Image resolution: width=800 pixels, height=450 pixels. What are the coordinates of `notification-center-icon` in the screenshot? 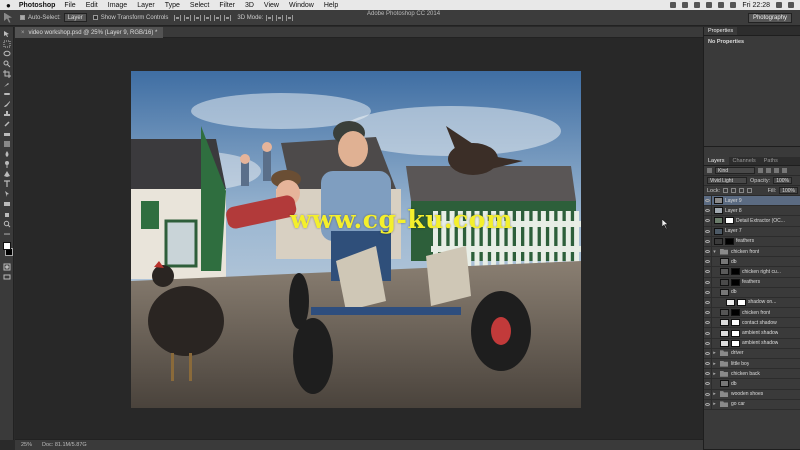 It's located at (791, 5).